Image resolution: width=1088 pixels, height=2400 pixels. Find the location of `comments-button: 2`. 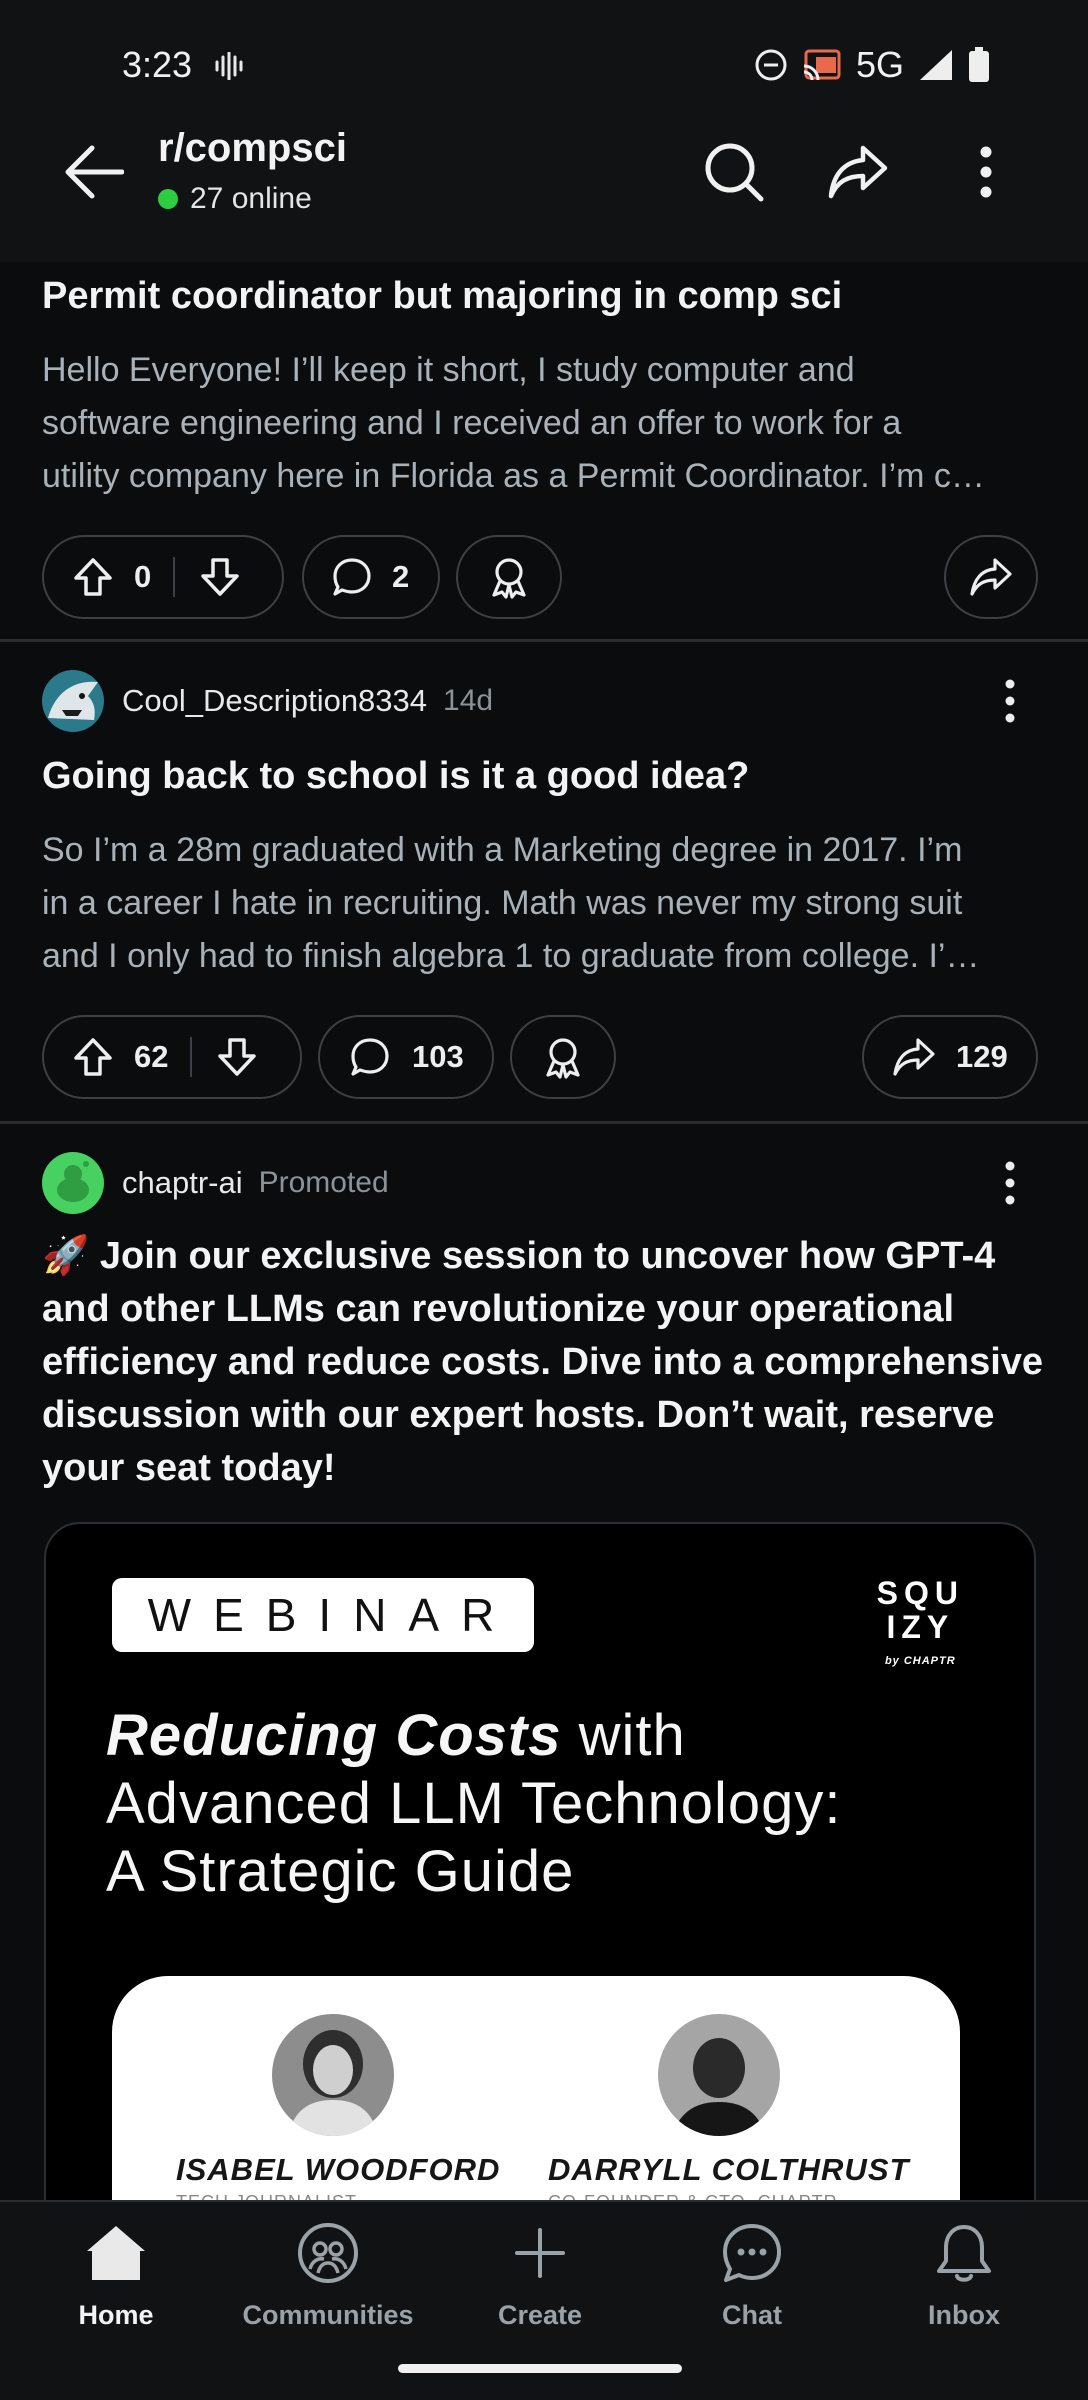

comments-button: 2 is located at coordinates (371, 577).